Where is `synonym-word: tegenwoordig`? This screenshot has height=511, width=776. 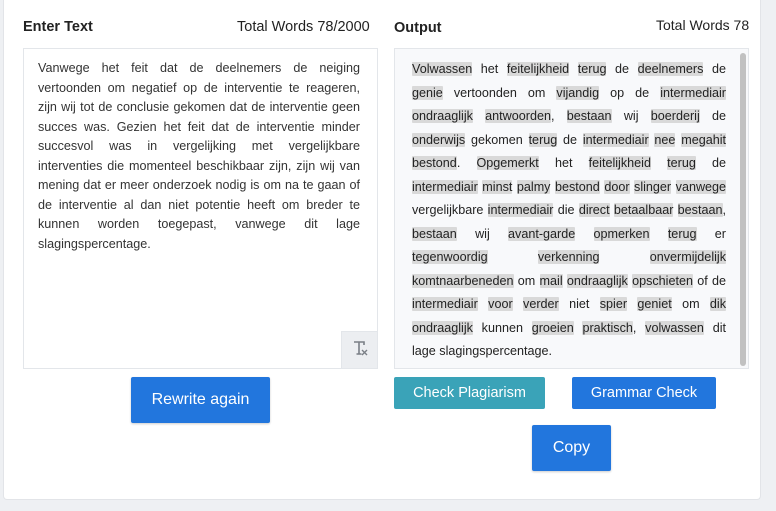 synonym-word: tegenwoordig is located at coordinates (450, 257).